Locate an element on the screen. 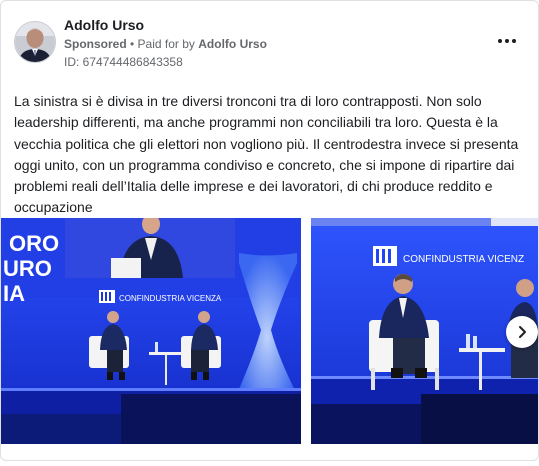 Image resolution: width=539 pixels, height=466 pixels. chevron-right-icon is located at coordinates (522, 332).